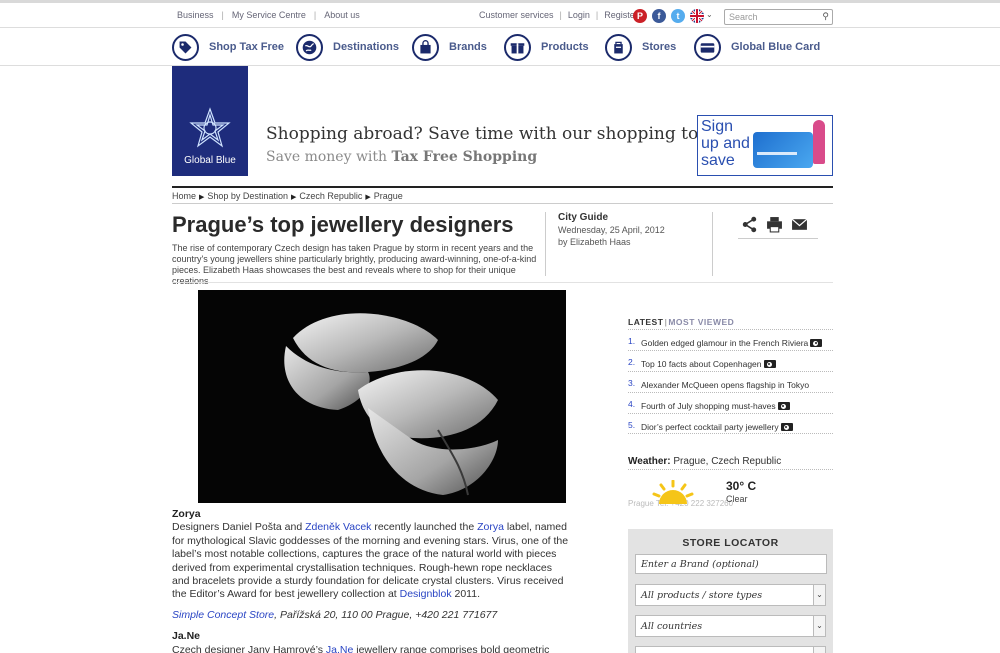  What do you see at coordinates (195, 15) in the screenshot?
I see `business-link: Business` at bounding box center [195, 15].